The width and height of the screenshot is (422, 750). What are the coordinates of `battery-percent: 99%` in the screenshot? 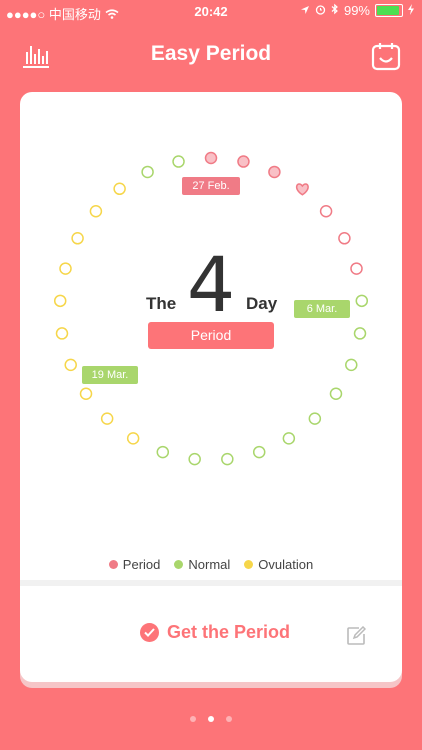 It's located at (356, 10).